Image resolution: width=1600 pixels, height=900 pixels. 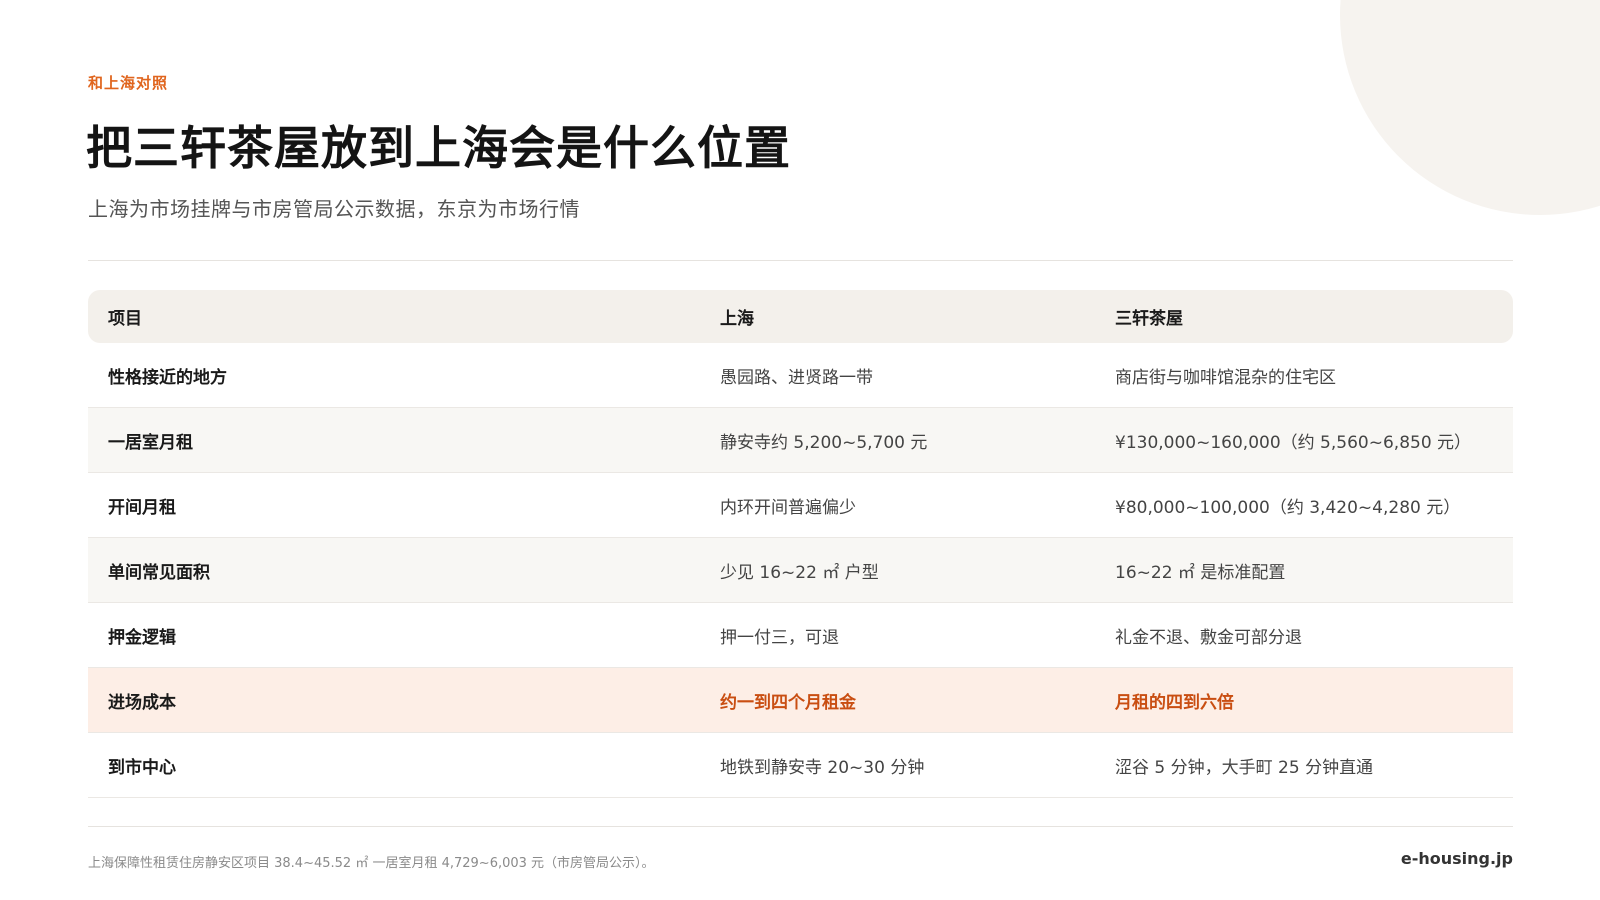 What do you see at coordinates (125, 319) in the screenshot?
I see `column-header-item: 项目` at bounding box center [125, 319].